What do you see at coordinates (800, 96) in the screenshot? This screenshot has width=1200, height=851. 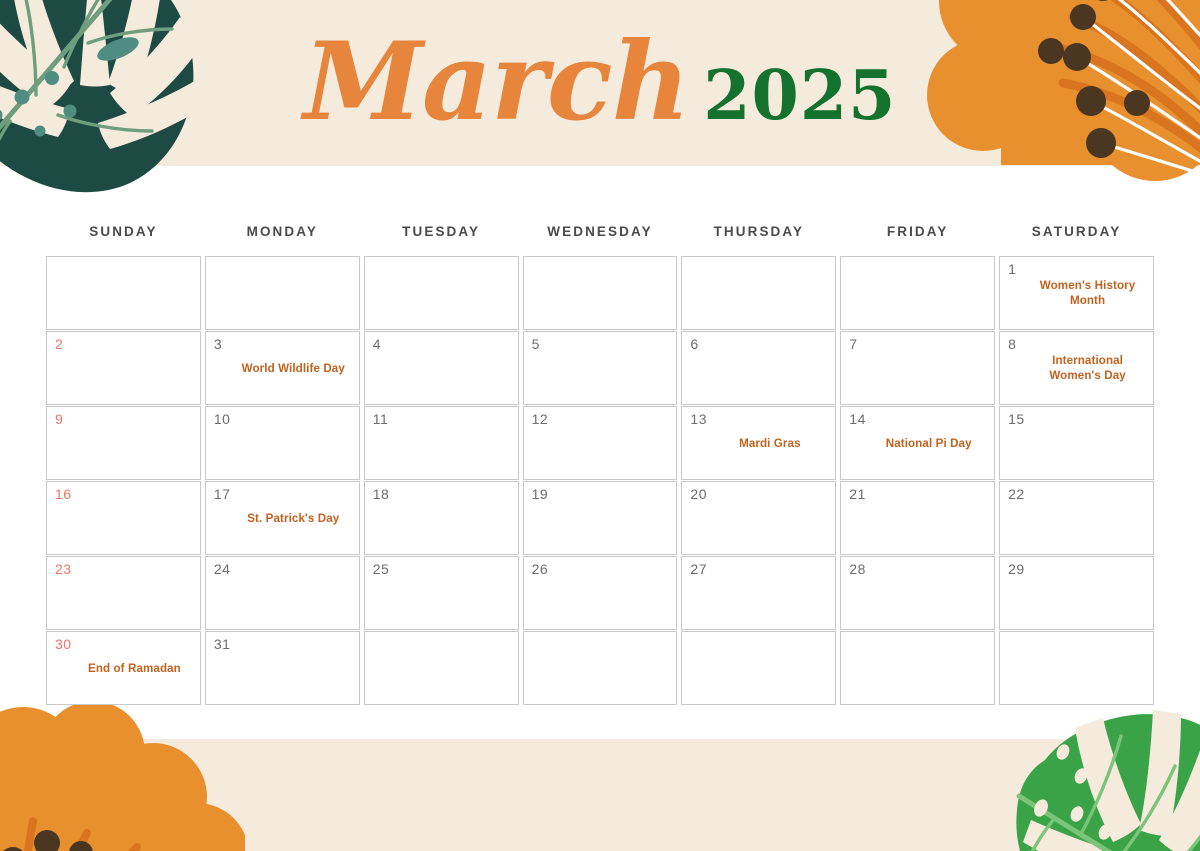 I see `title-year: 2025` at bounding box center [800, 96].